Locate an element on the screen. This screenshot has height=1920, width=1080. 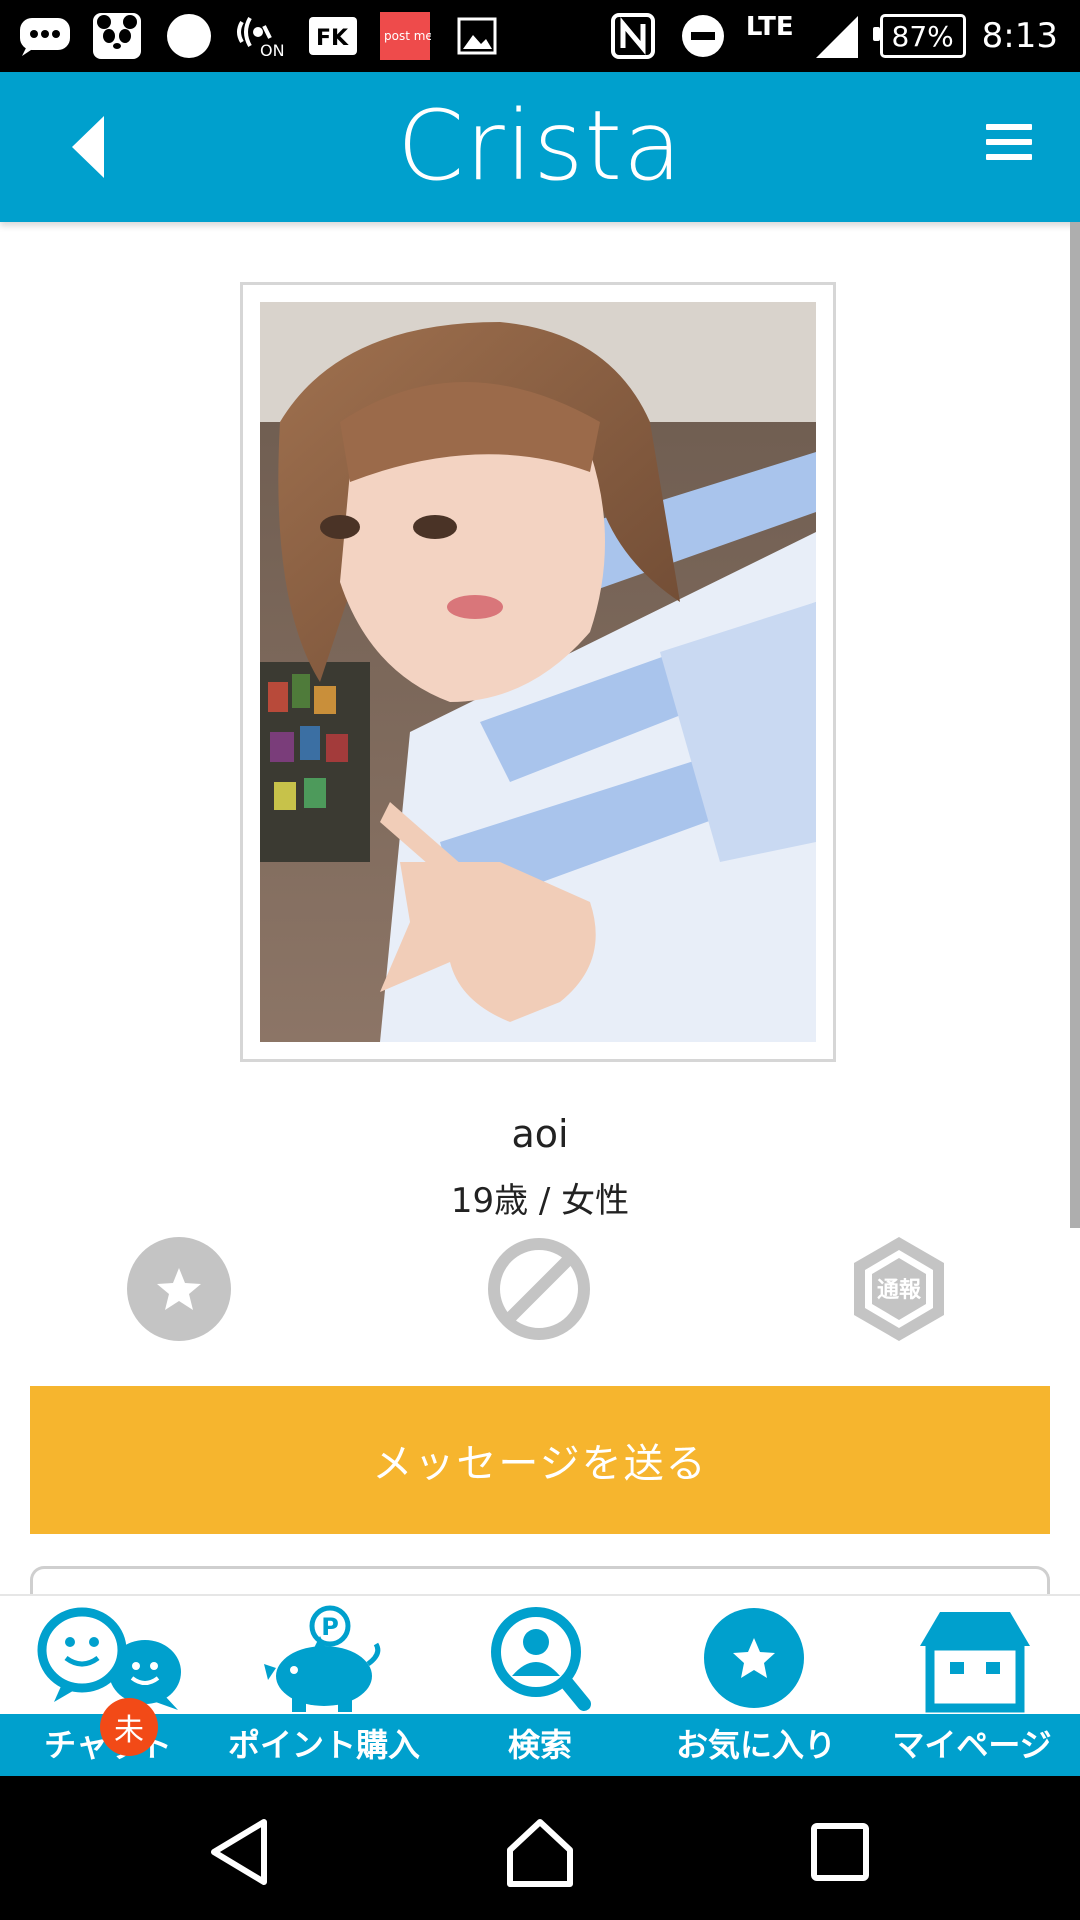
home-icon is located at coordinates (540, 1853).